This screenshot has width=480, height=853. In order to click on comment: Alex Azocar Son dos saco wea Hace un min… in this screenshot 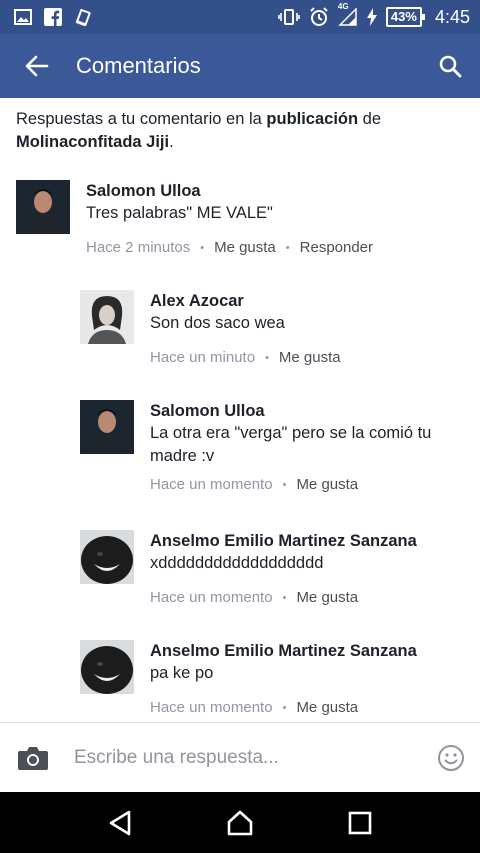, I will do `click(210, 328)`.